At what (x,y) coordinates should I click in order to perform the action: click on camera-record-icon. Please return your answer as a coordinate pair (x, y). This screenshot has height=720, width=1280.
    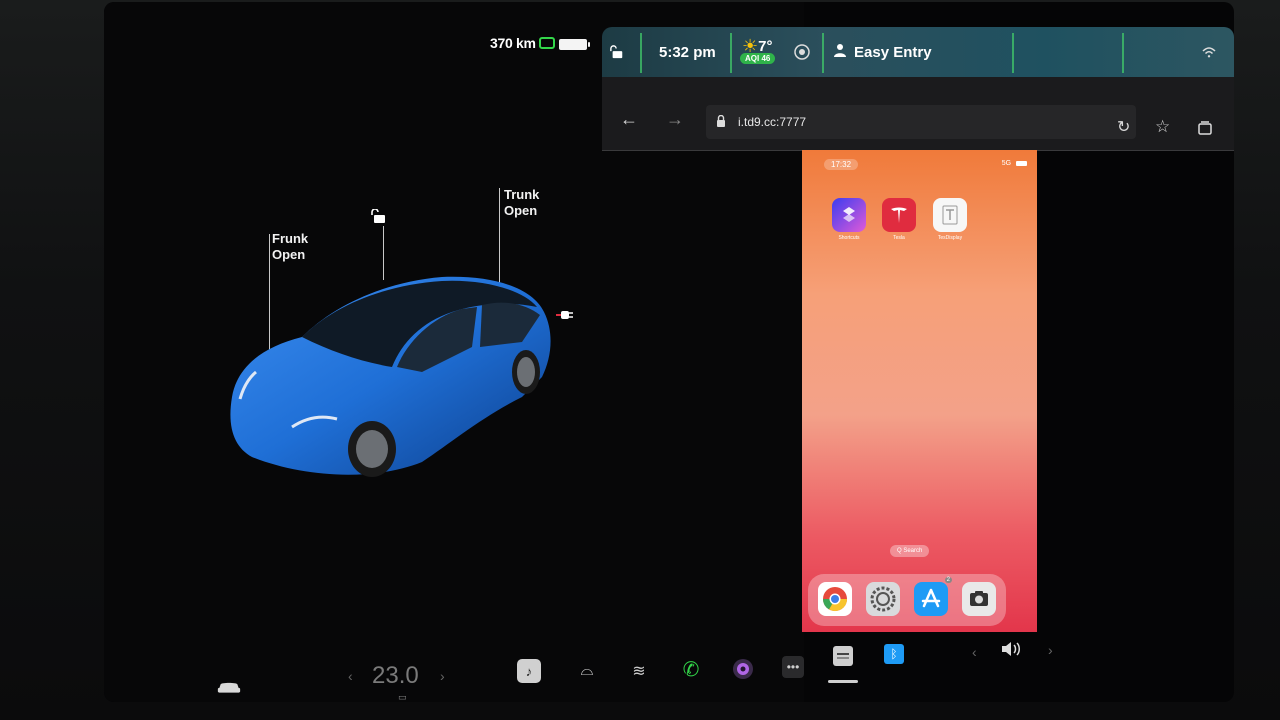
    Looking at the image, I should click on (802, 52).